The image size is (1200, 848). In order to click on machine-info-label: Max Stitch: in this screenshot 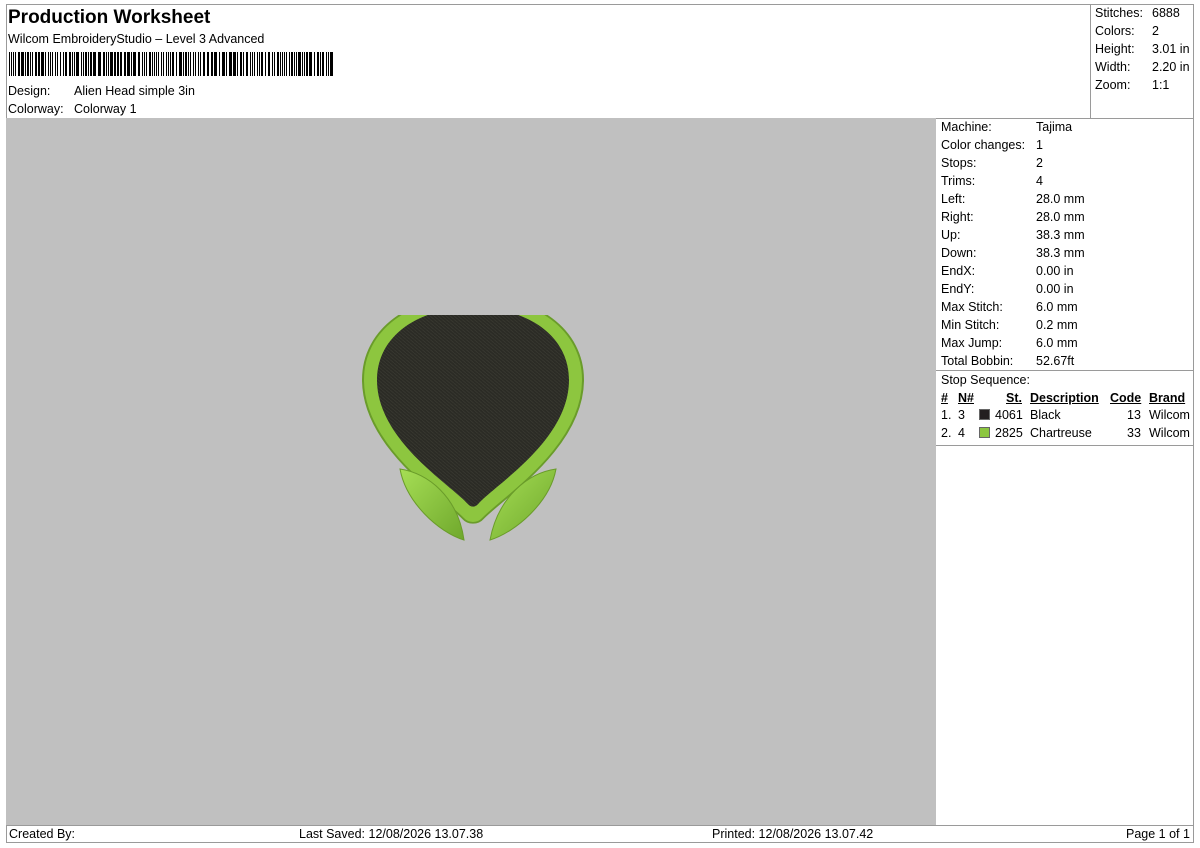, I will do `click(972, 307)`.